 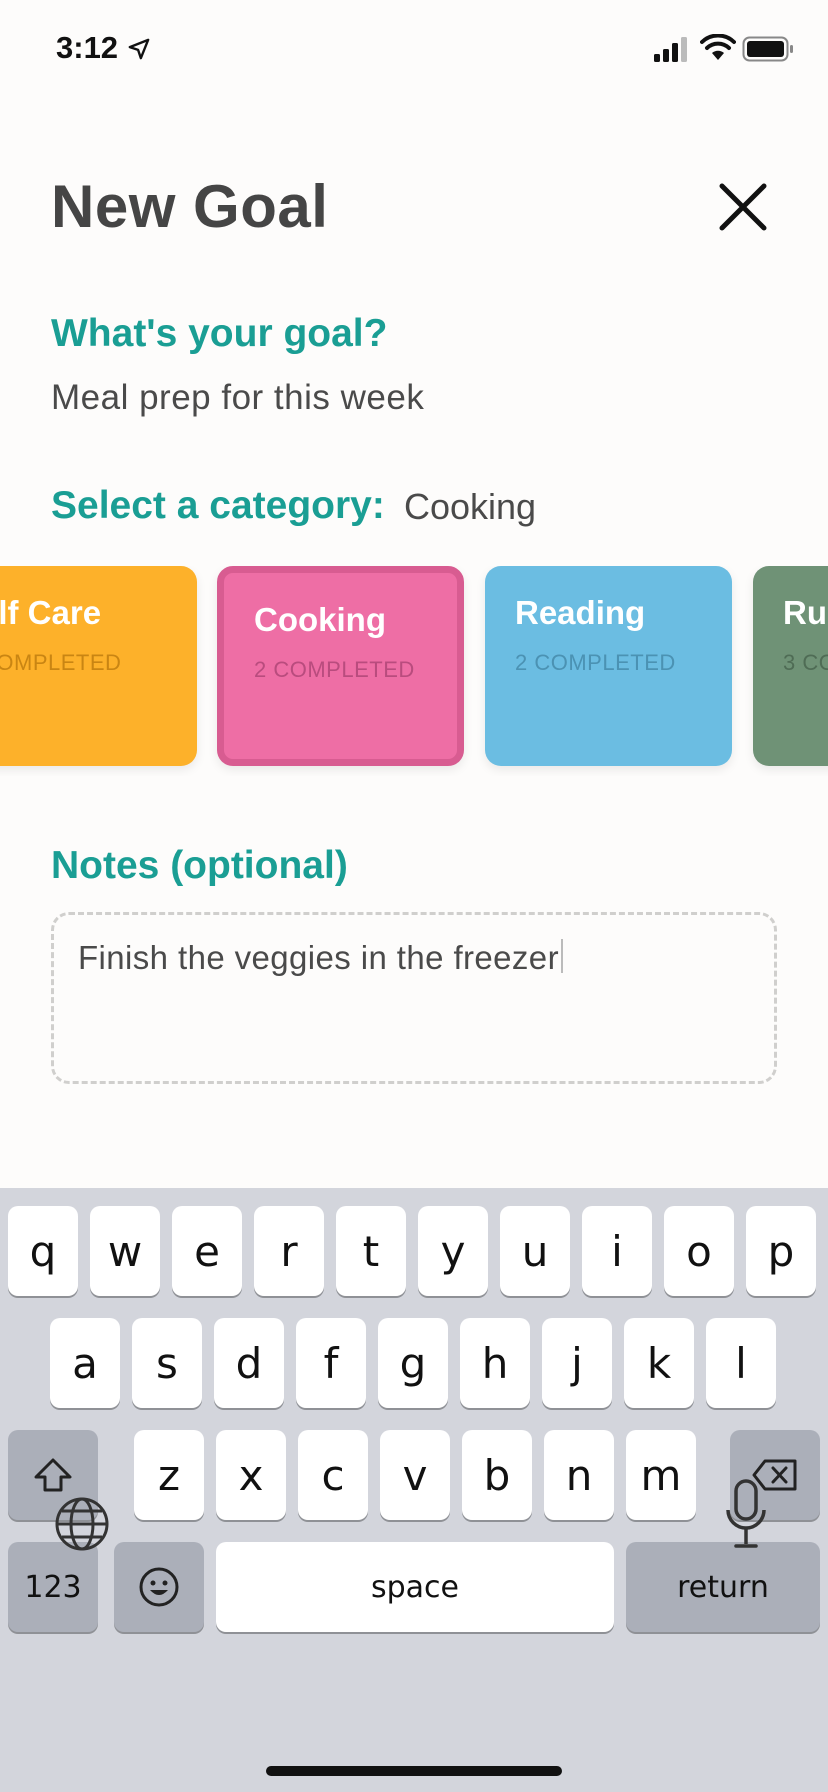 I want to click on key-i: i, so click(x=617, y=1251).